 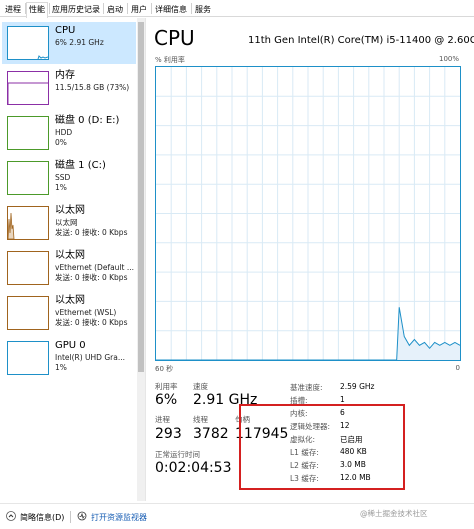 I want to click on sidebar-item-memory: 内存 11.5/15.8 GB (73%), so click(x=69, y=88).